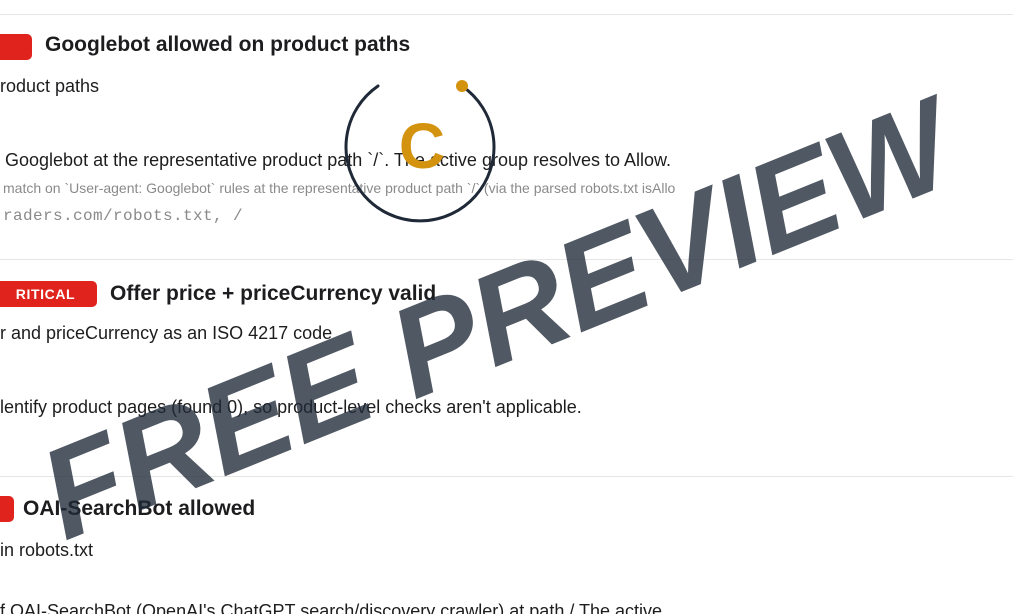 This screenshot has width=1013, height=614. Describe the element at coordinates (139, 508) in the screenshot. I see `check-title: OAI-SearchBot allowed` at that location.